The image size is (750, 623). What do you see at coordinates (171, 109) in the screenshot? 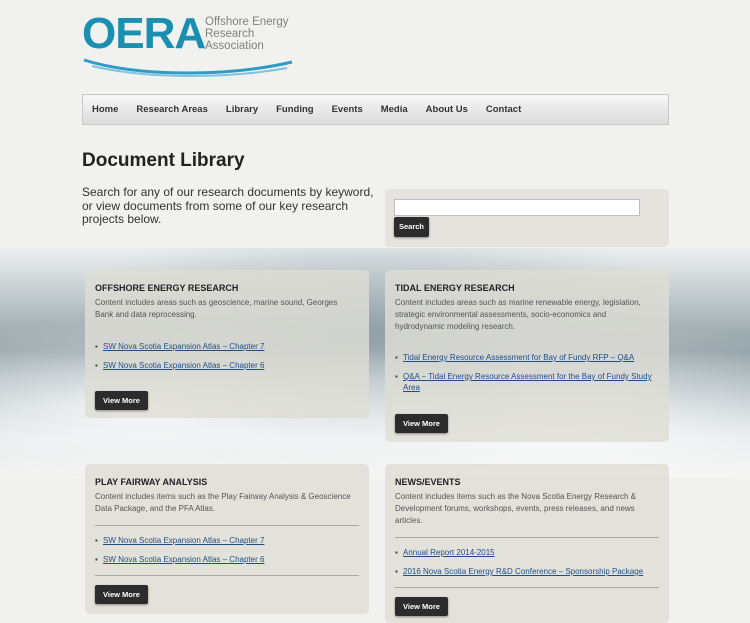
I see `nav-research-areas: Research Areas` at bounding box center [171, 109].